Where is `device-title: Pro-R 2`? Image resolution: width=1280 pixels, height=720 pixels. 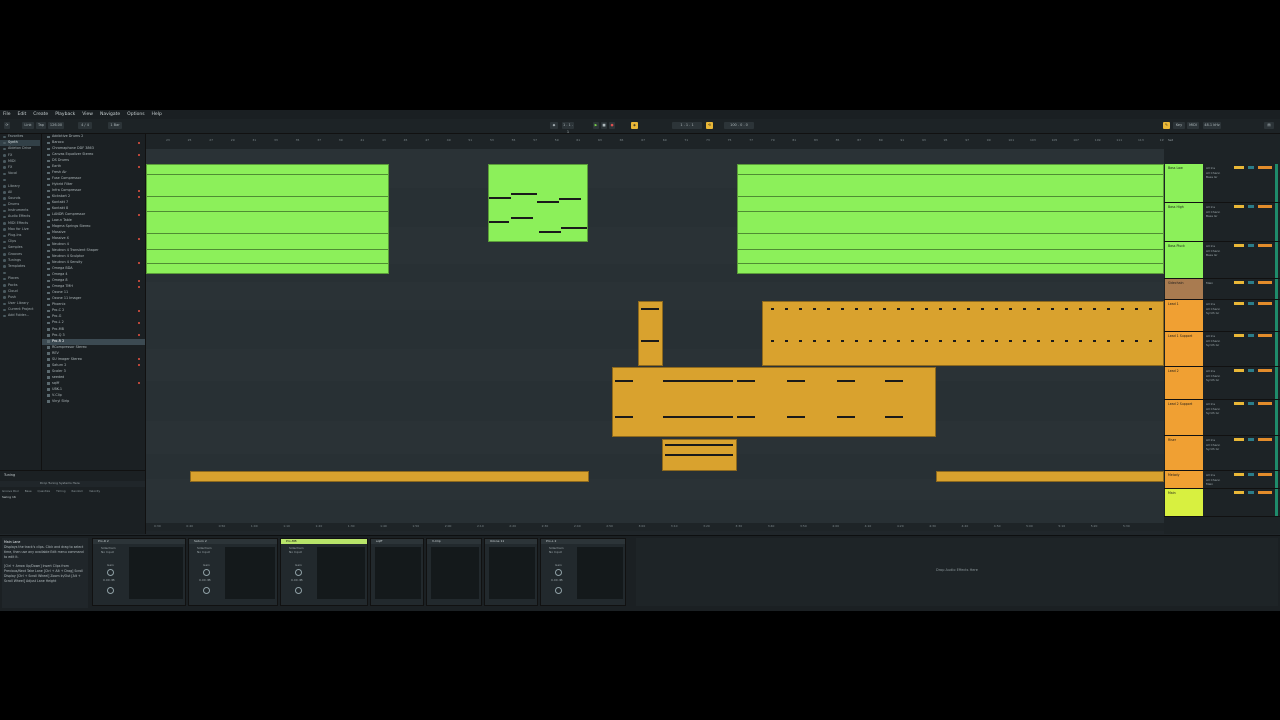 device-title: Pro-R 2 is located at coordinates (139, 541).